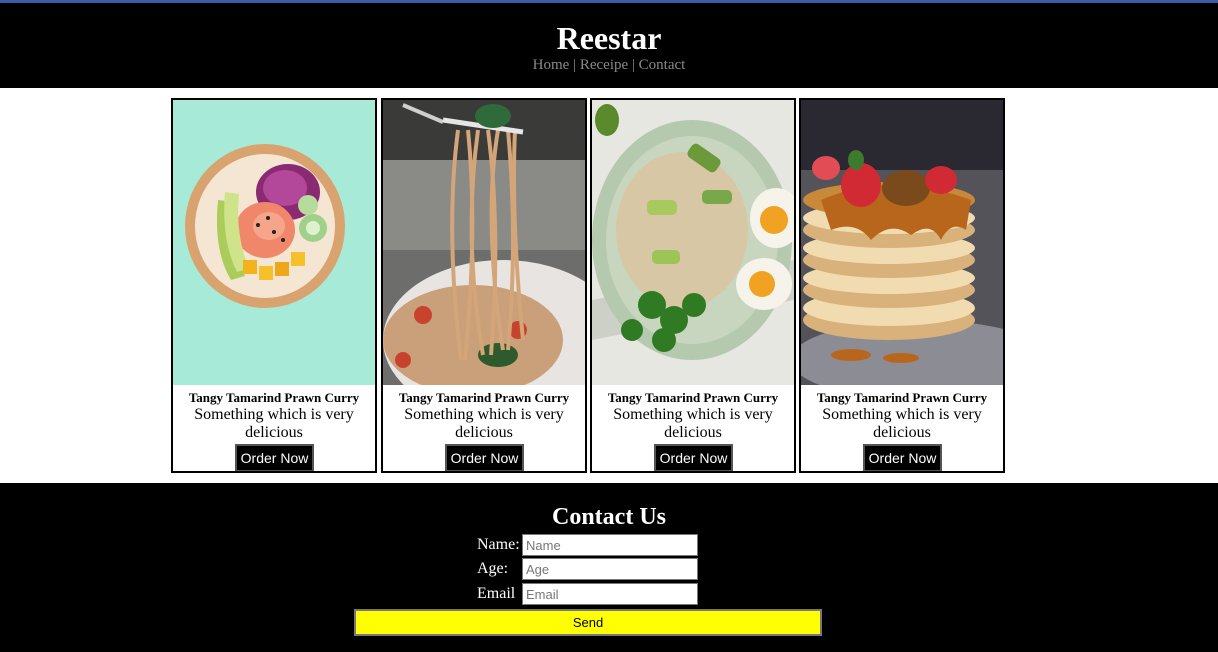 Image resolution: width=1218 pixels, height=652 pixels. Describe the element at coordinates (498, 544) in the screenshot. I see `name-label: Name:` at that location.